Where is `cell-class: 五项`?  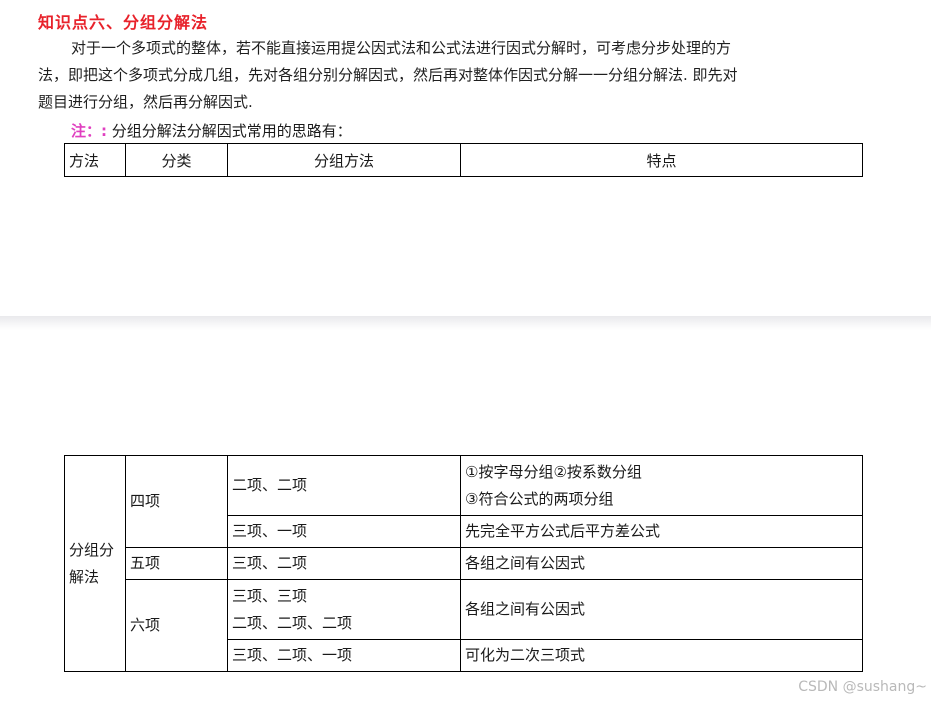
cell-class: 五项 is located at coordinates (176, 563).